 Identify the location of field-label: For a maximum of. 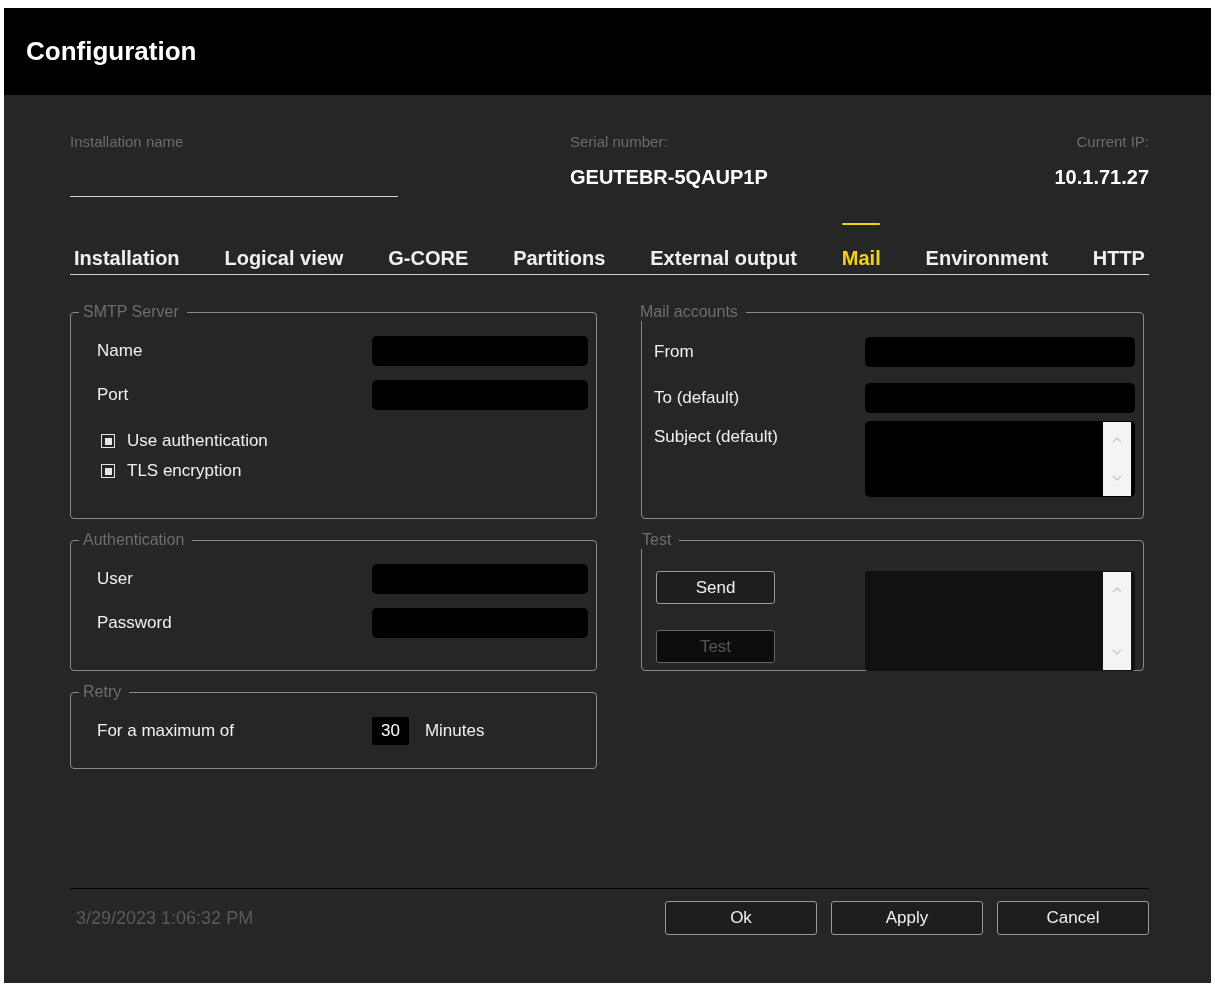
(165, 731).